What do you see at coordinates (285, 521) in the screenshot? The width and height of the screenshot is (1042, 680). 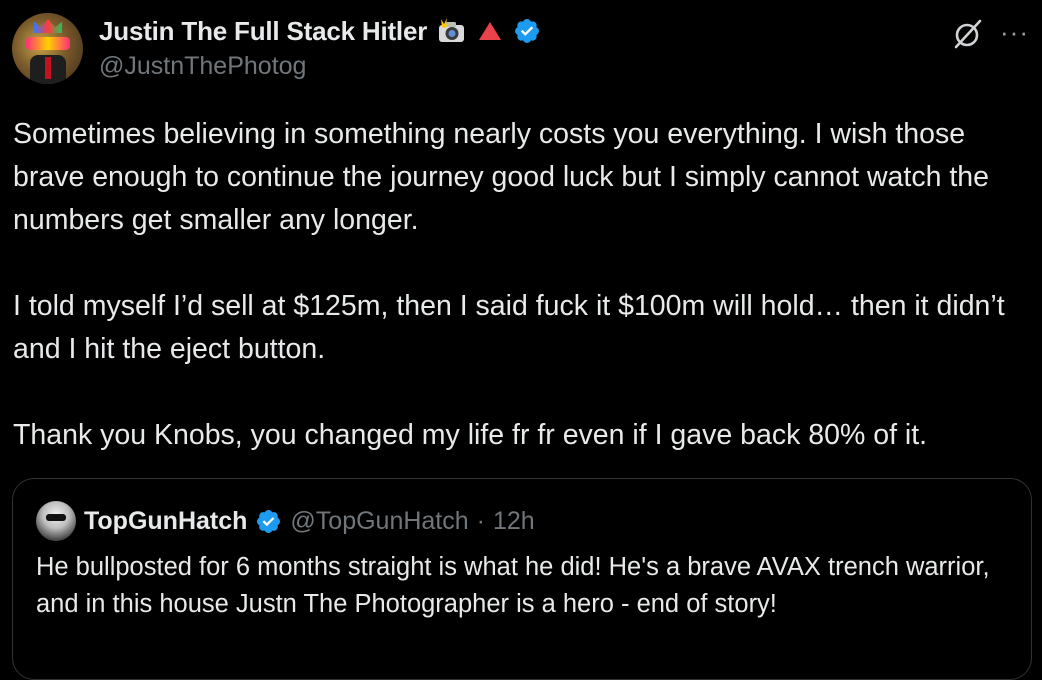 I see `quoted-tweet-header: TopGunHatch @TopGunHatch · 12h` at bounding box center [285, 521].